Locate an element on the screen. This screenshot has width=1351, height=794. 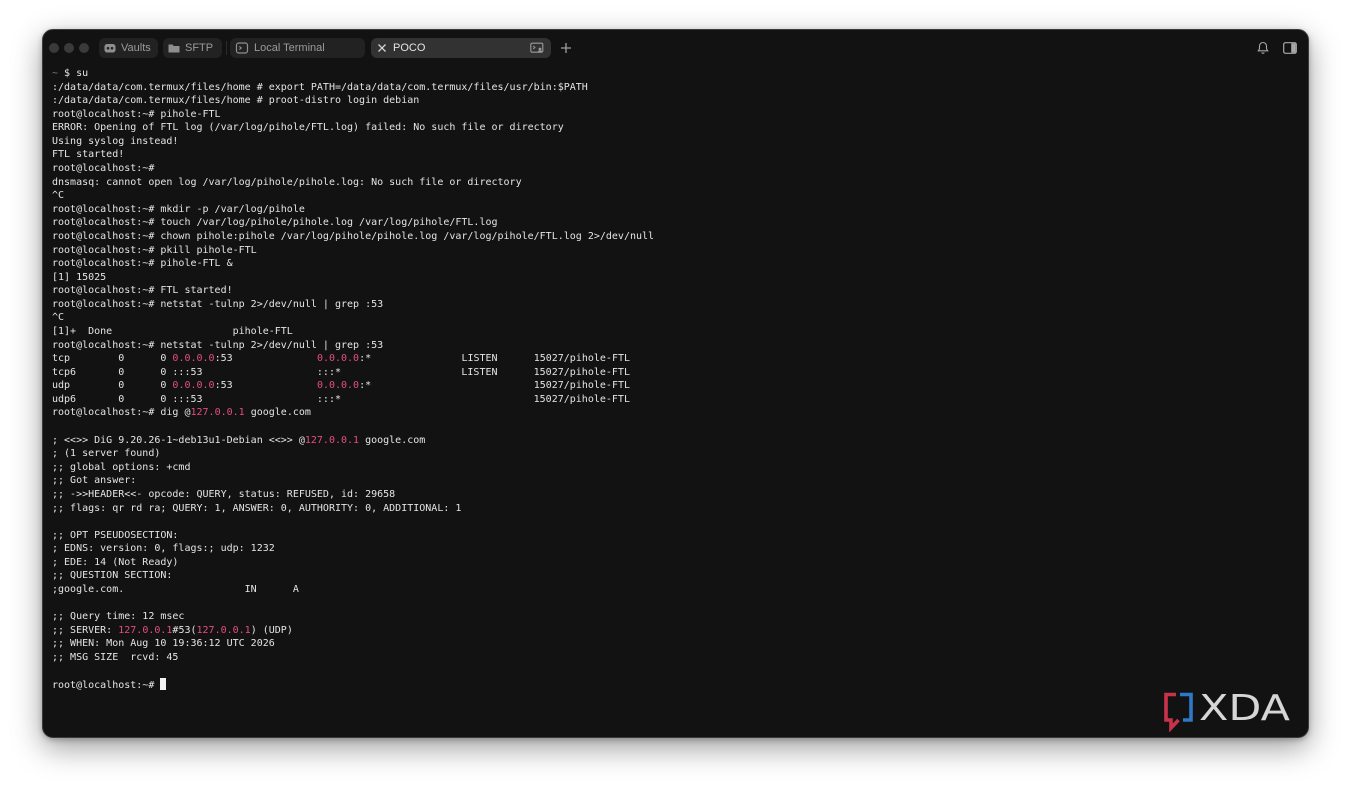
window-close-button is located at coordinates (54, 48).